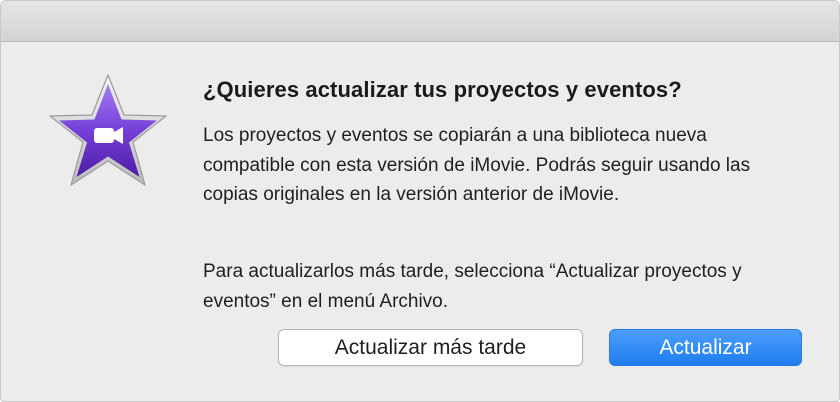  I want to click on update-later-button: Actualizar más tarde, so click(430, 347).